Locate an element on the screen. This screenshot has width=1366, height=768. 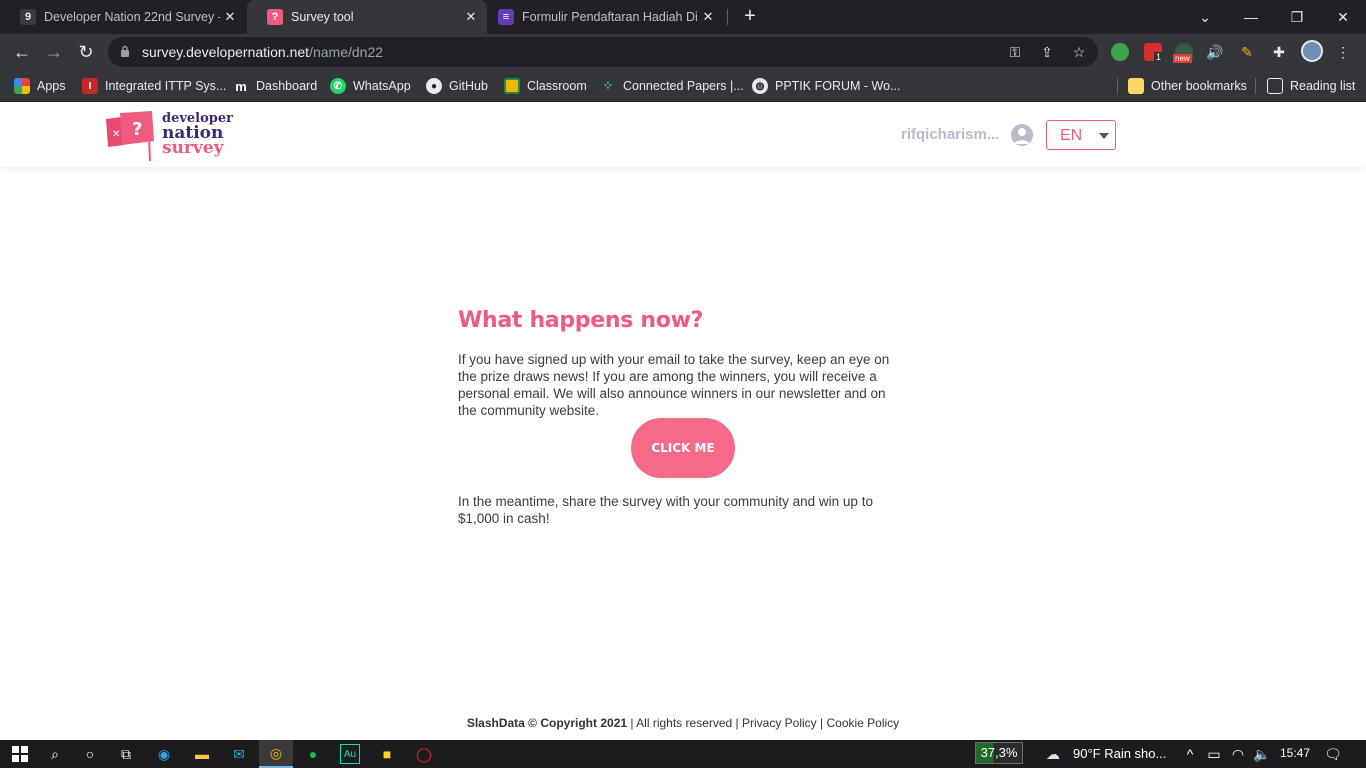
windows-start-icon is located at coordinates (20, 754).